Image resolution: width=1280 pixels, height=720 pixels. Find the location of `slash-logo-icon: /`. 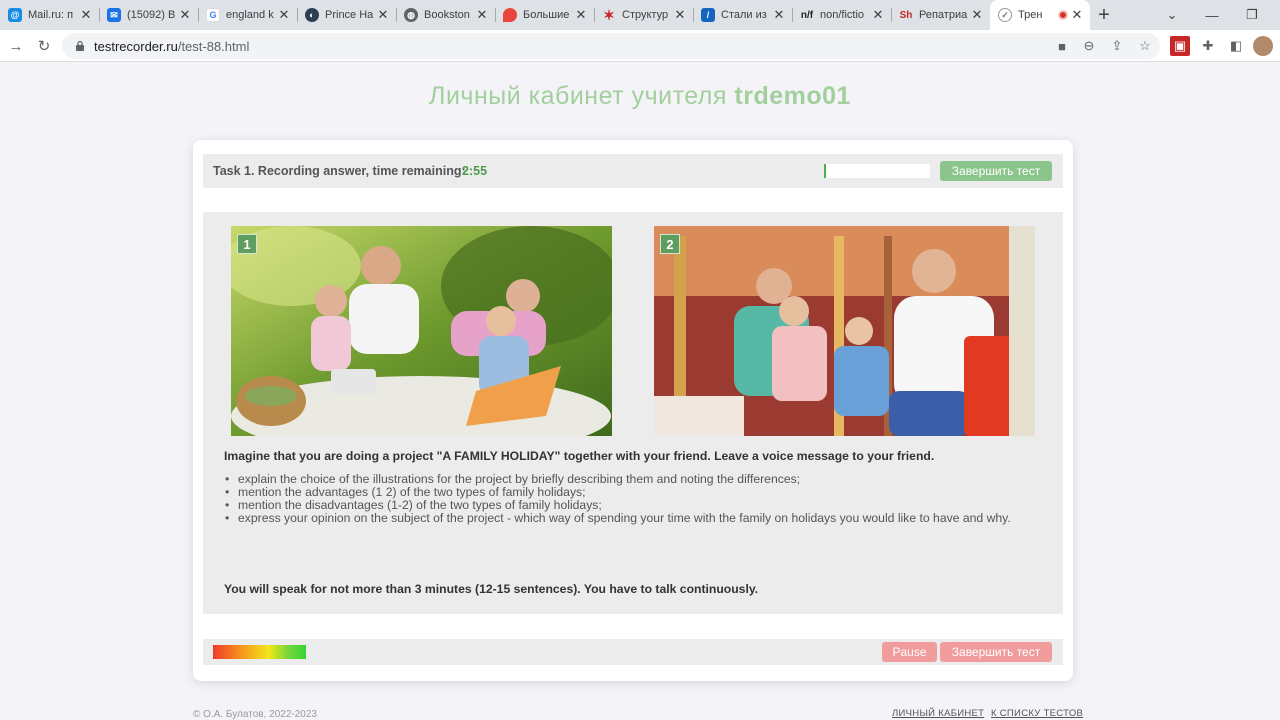

slash-logo-icon: / is located at coordinates (708, 15).